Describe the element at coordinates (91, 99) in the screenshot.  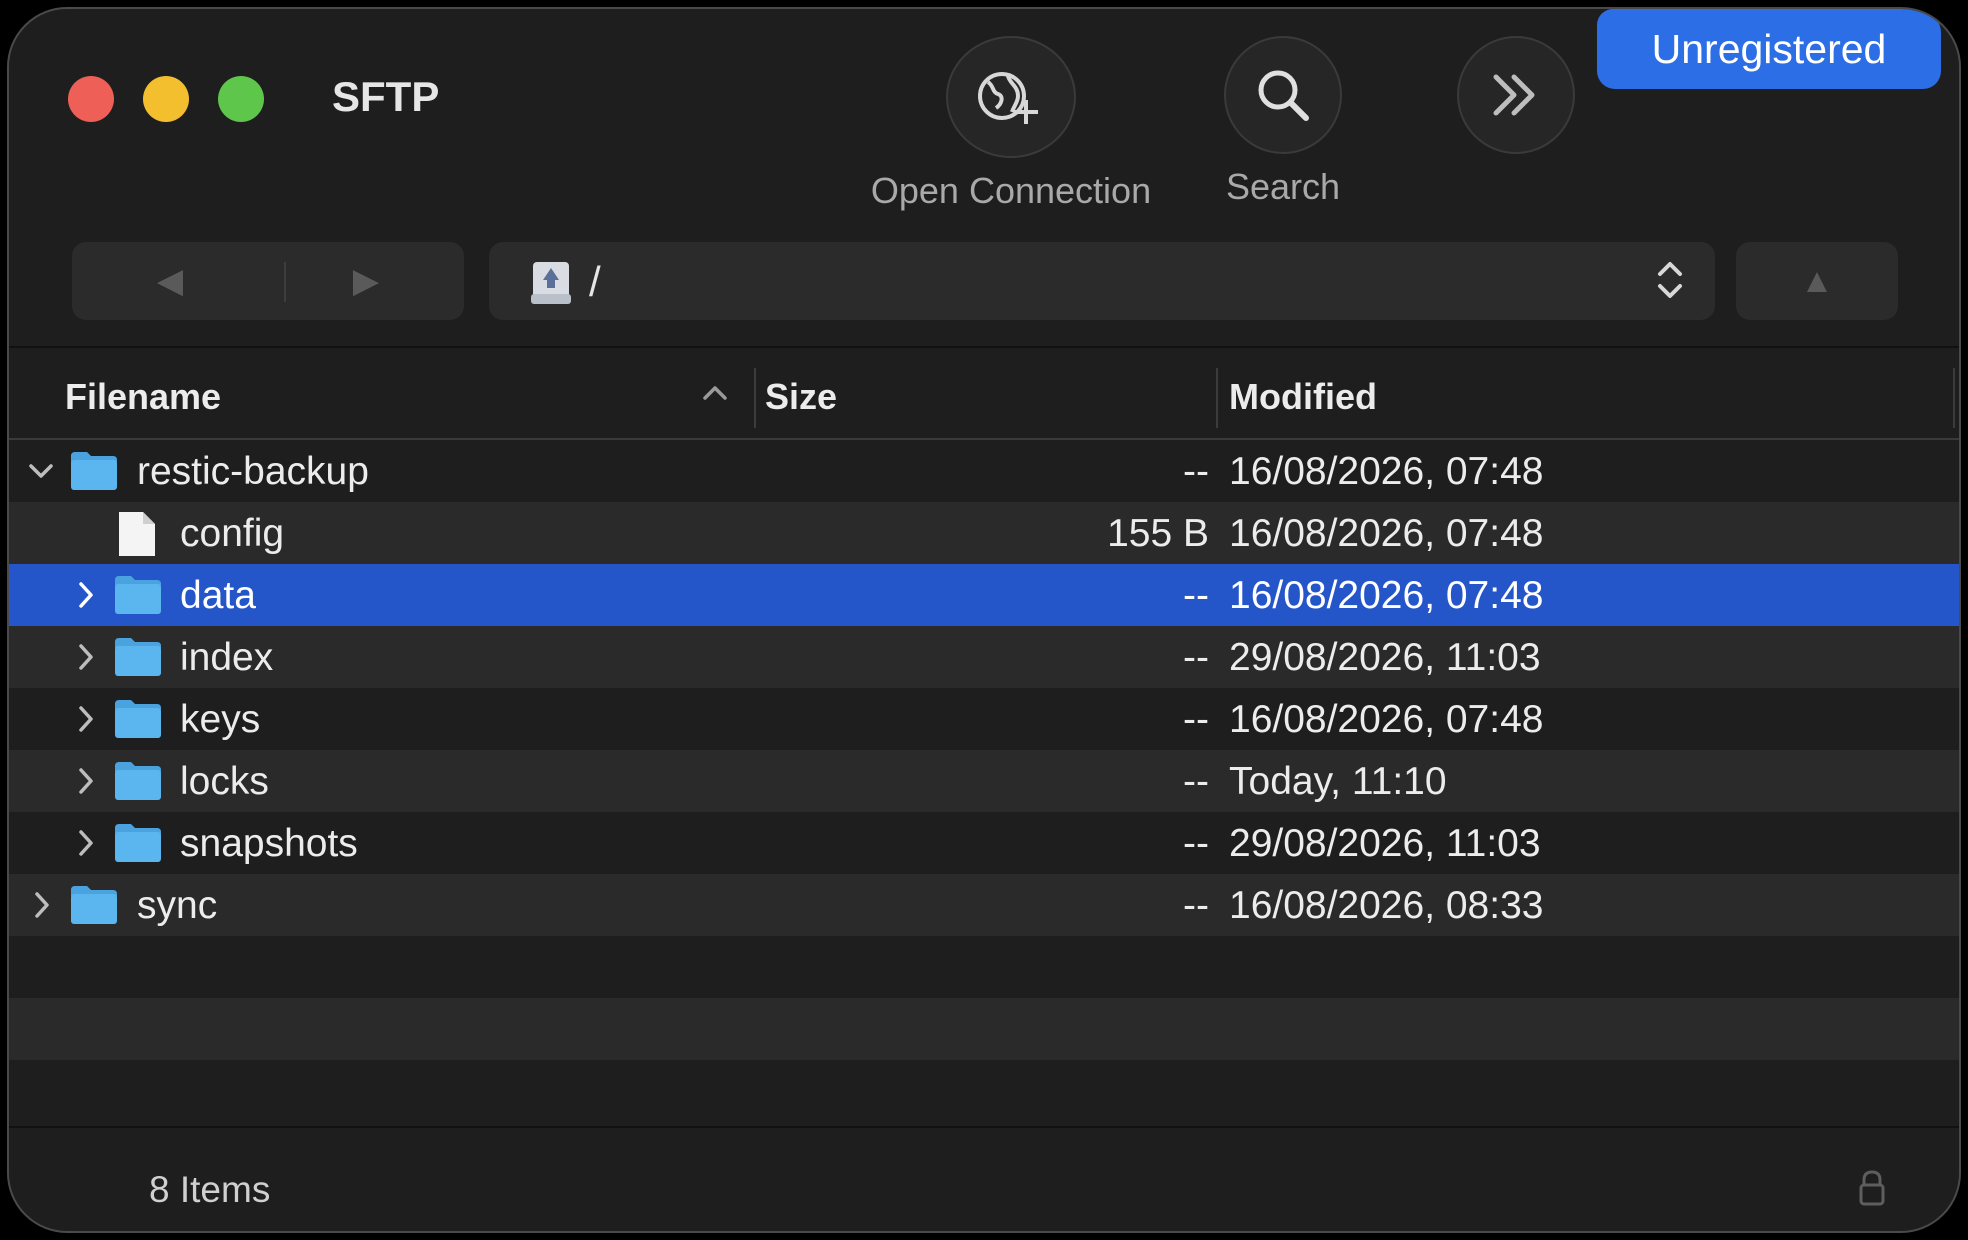
I see `close-window-button` at that location.